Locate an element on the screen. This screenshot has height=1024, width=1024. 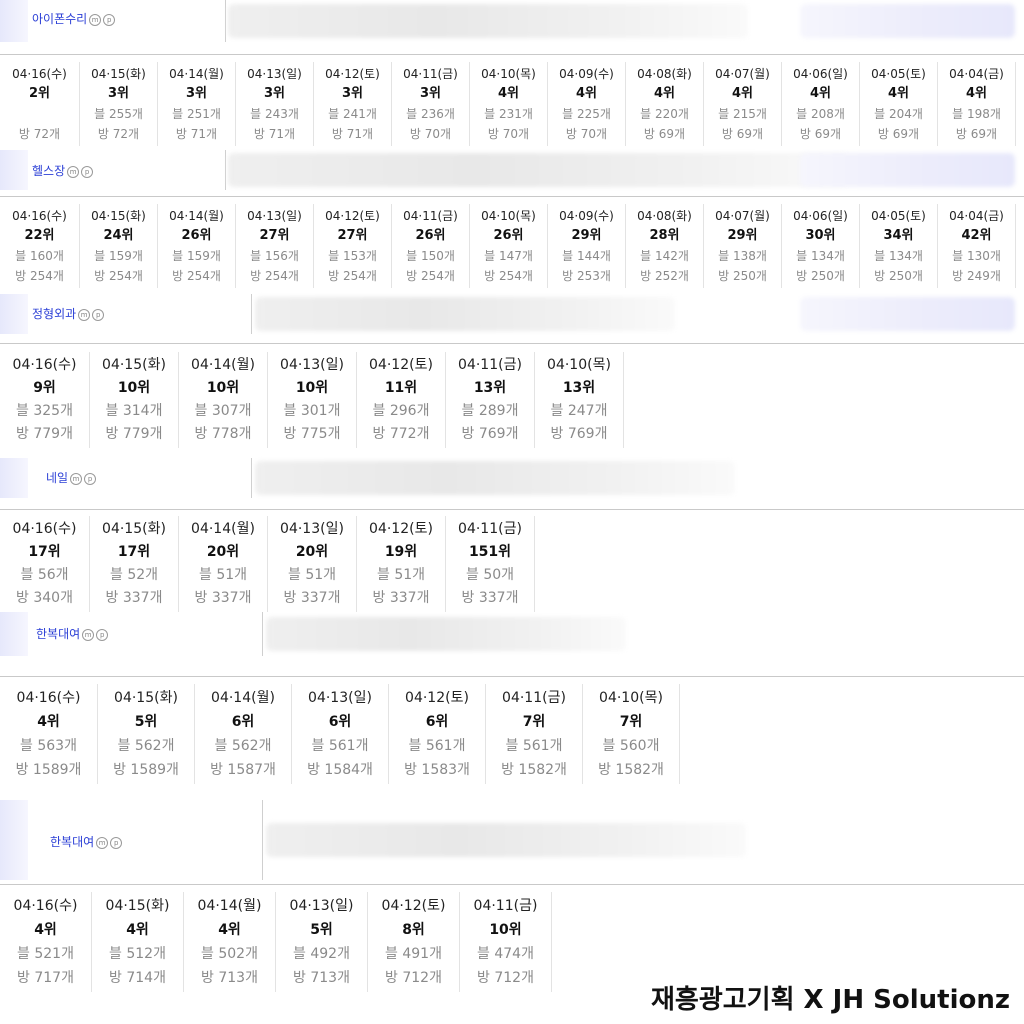
place-count: 방 1582개 is located at coordinates (534, 770).